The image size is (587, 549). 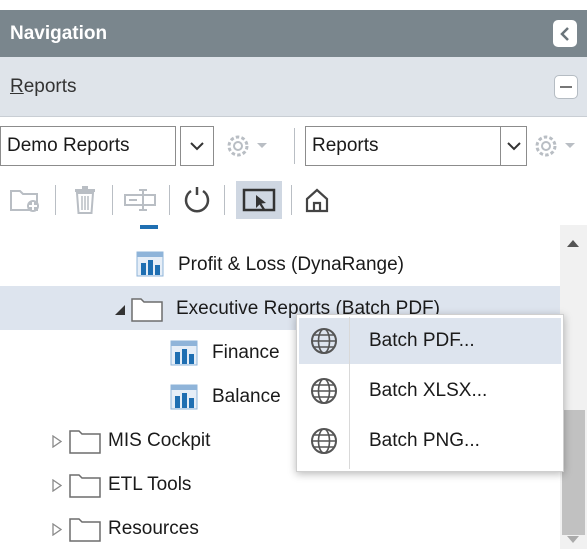 I want to click on refresh-icon, so click(x=197, y=200).